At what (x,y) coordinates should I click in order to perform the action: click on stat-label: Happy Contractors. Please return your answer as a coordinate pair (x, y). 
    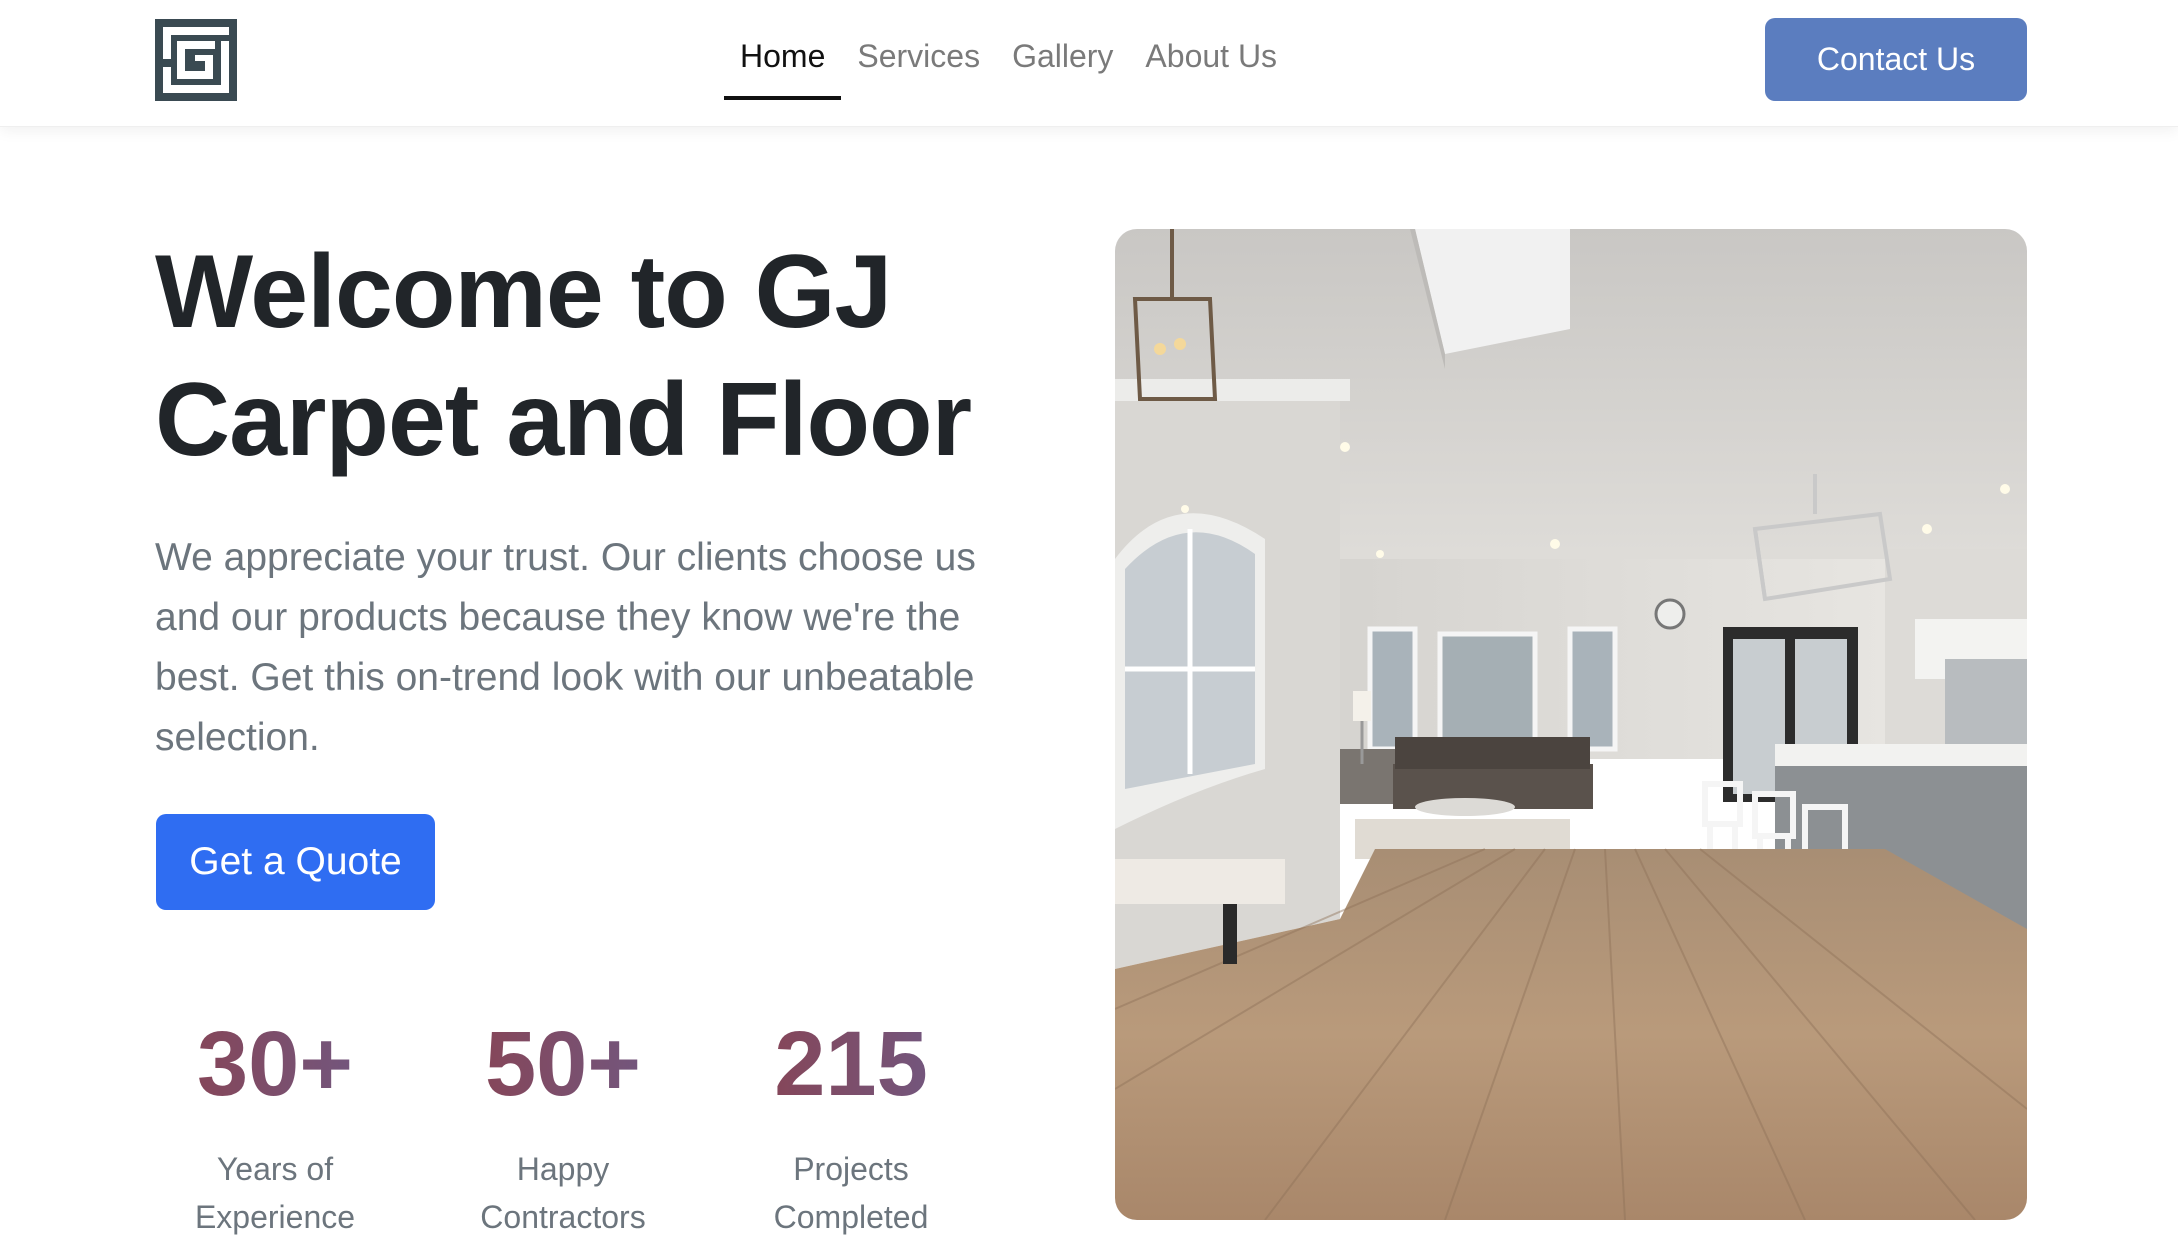
    Looking at the image, I should click on (563, 1193).